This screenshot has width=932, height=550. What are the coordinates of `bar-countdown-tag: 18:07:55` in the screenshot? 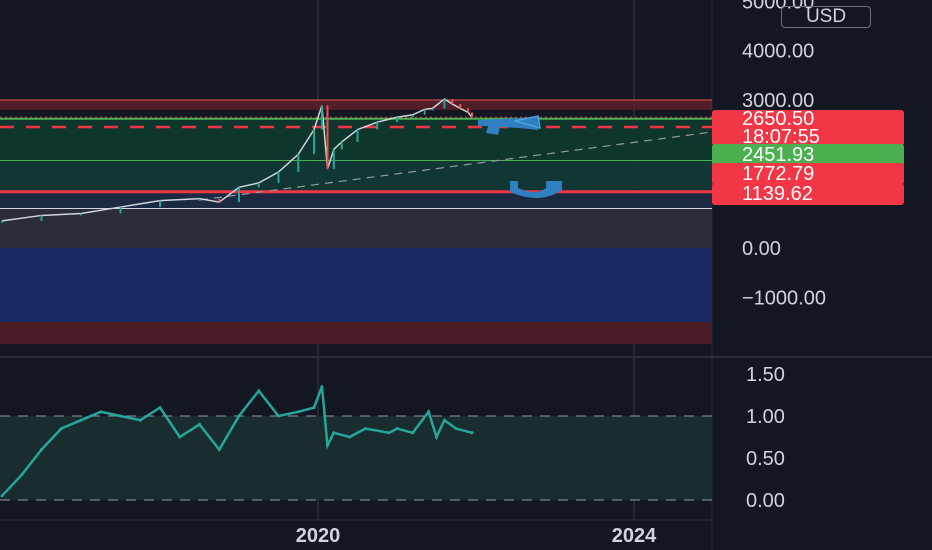 It's located at (808, 137).